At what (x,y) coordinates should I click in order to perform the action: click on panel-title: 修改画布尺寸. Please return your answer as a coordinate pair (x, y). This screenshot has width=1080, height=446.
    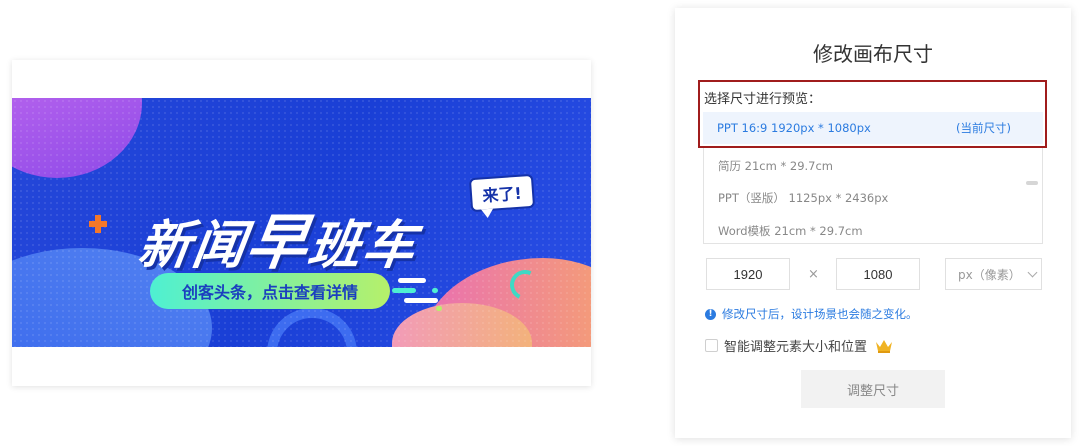
    Looking at the image, I should click on (873, 54).